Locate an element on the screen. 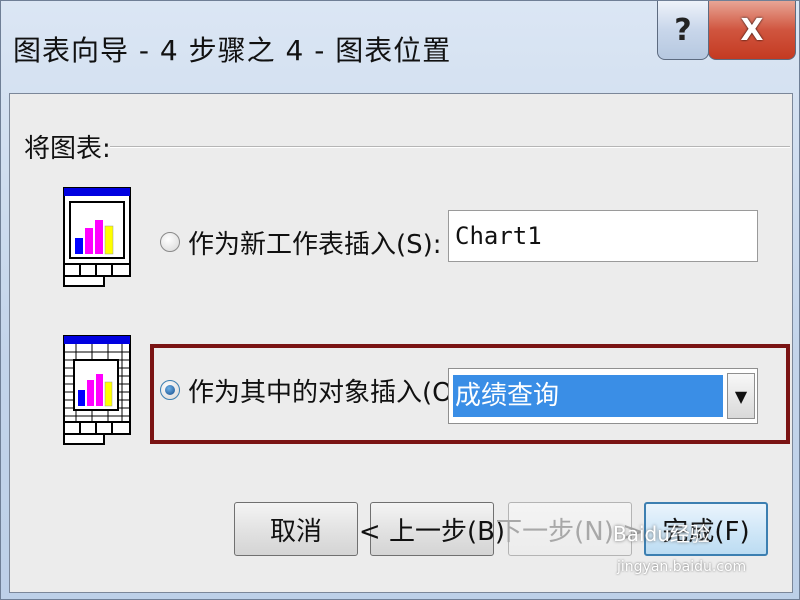  watermark-url: jingyan.baidu.com is located at coordinates (682, 567).